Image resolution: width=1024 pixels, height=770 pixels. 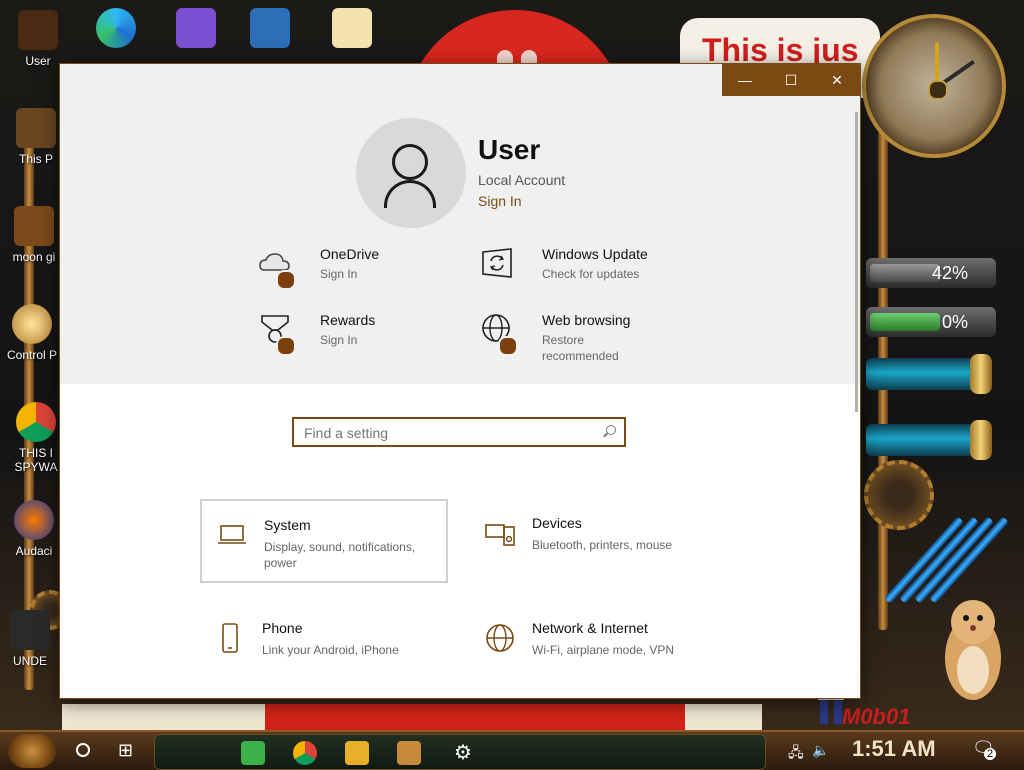 What do you see at coordinates (938, 90) in the screenshot?
I see `clock-center-pin` at bounding box center [938, 90].